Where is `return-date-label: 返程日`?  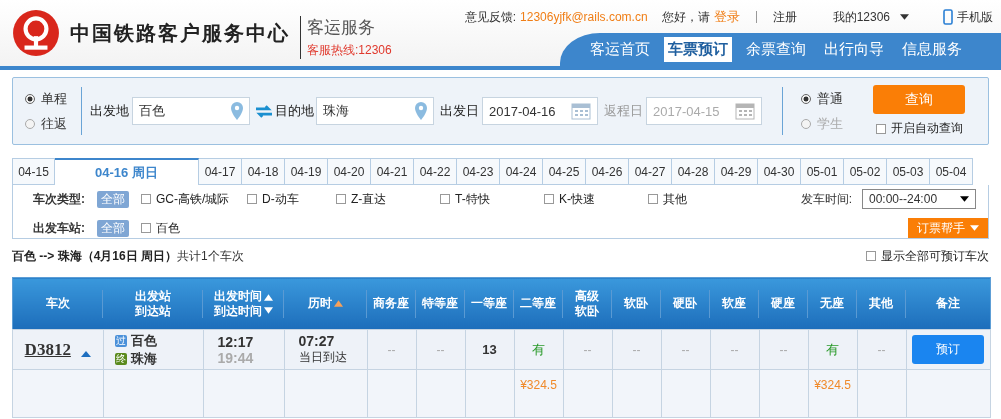
return-date-label: 返程日 is located at coordinates (623, 111).